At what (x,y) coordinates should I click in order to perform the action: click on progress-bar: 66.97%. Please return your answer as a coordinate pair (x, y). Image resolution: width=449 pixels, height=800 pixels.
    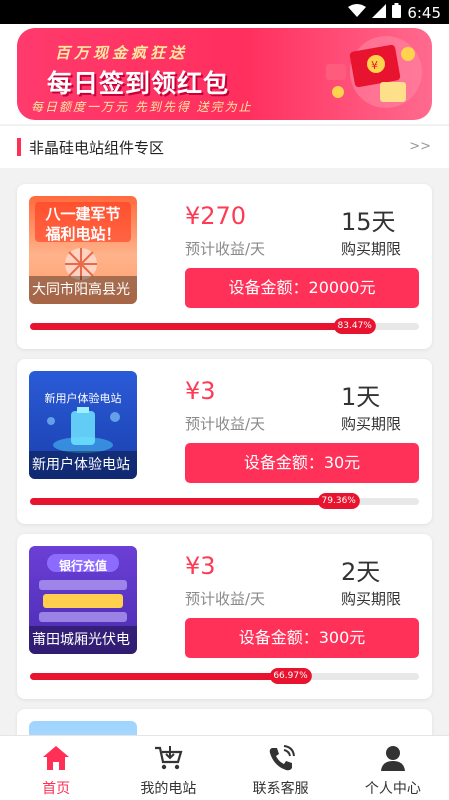
    Looking at the image, I should click on (224, 676).